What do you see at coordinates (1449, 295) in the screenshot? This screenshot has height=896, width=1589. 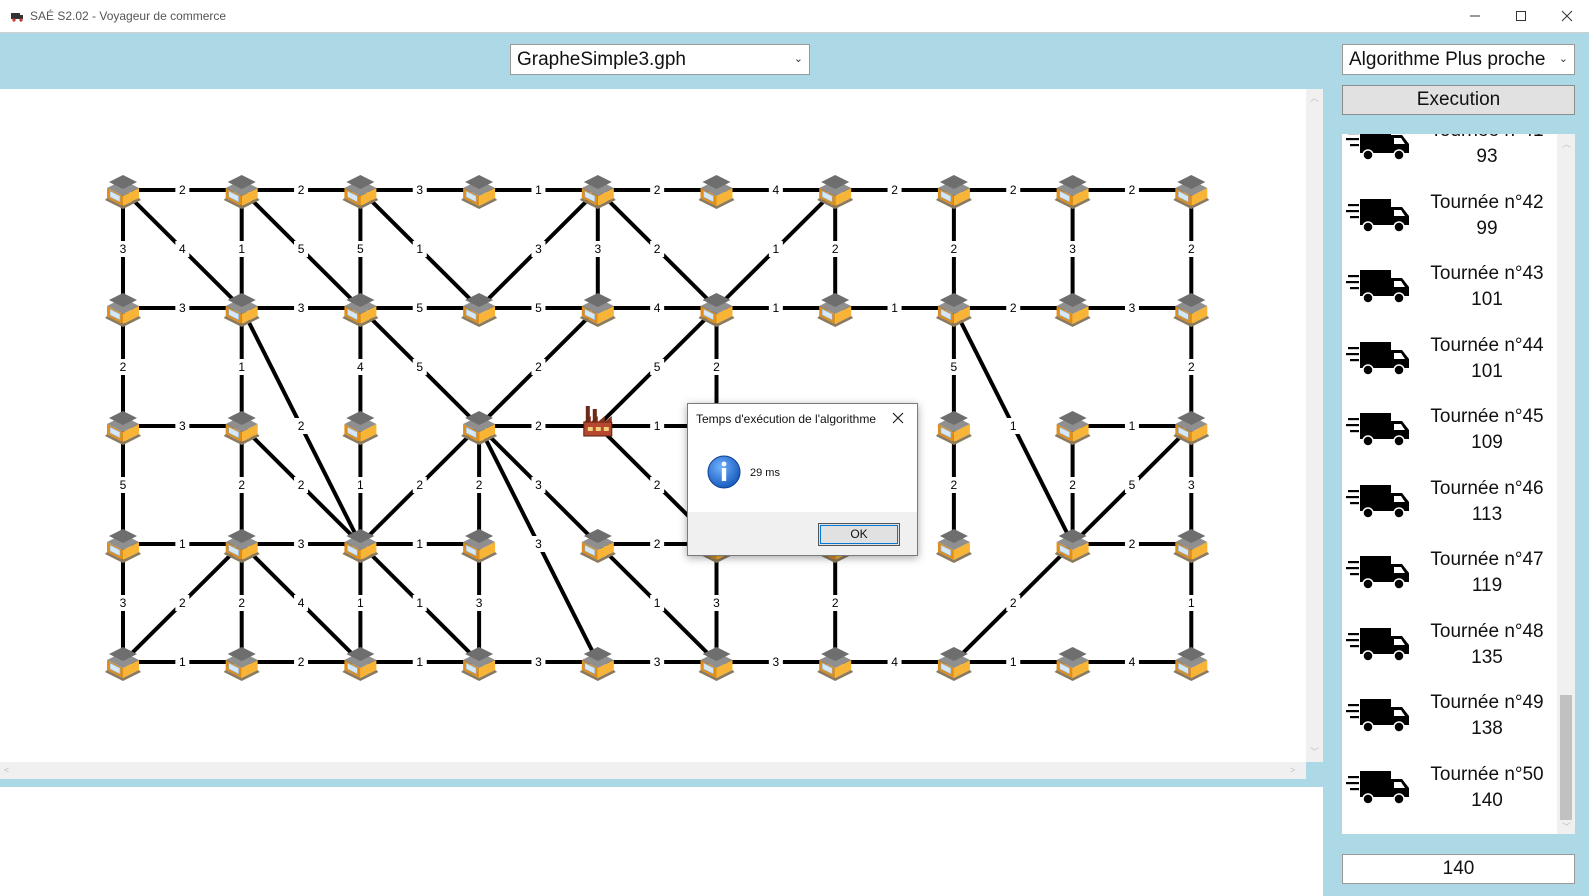 I see `tour-item: Tournée n°43 101` at bounding box center [1449, 295].